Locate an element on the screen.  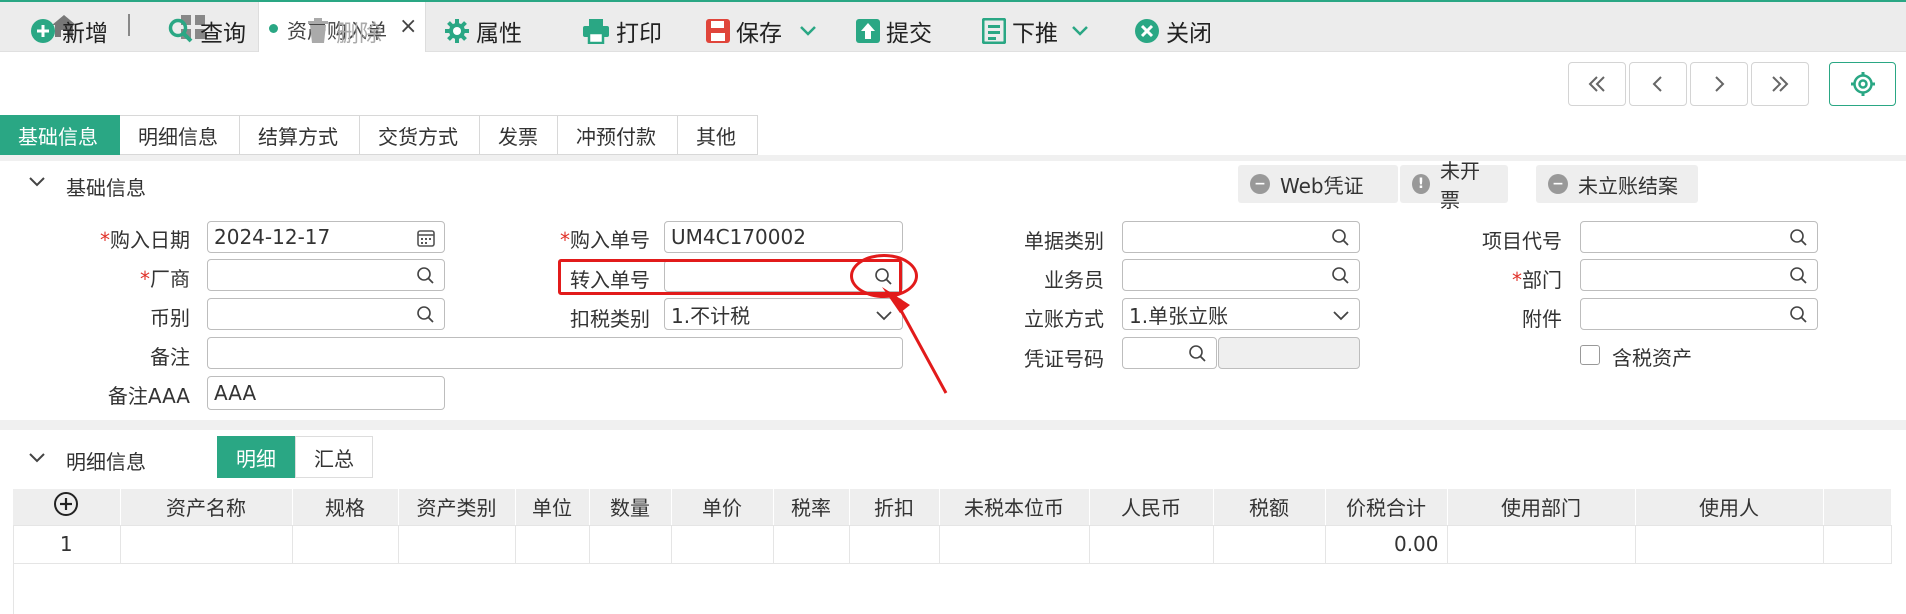
column-header: 税率 is located at coordinates (811, 507).